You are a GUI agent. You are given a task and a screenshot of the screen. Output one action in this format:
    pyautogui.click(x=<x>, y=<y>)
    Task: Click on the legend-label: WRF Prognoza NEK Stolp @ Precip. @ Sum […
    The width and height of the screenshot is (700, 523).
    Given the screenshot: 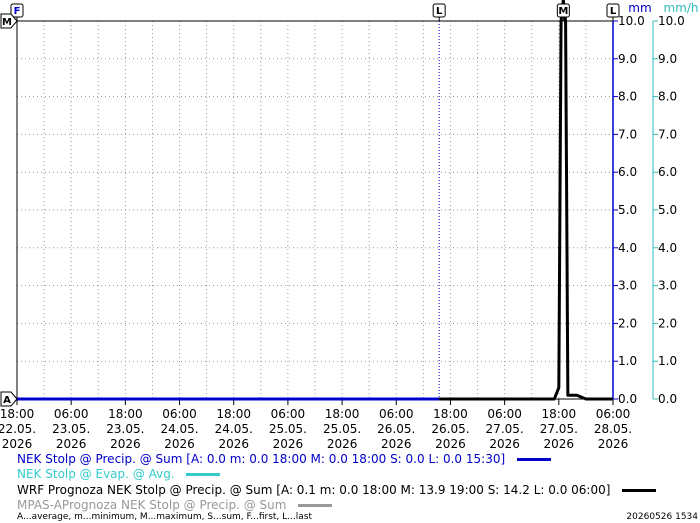 What is the action you would take?
    pyautogui.click(x=314, y=490)
    